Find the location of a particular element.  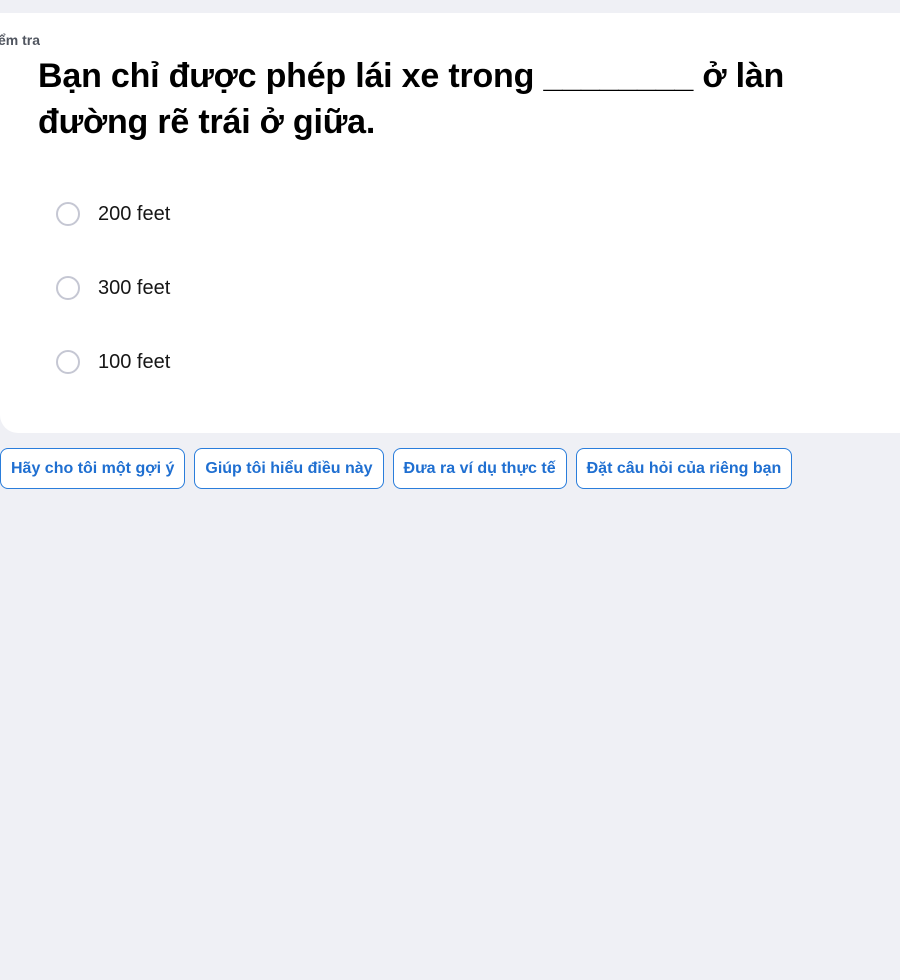

answer-options: 200 feet 300 feet 100 feet is located at coordinates (113, 307).